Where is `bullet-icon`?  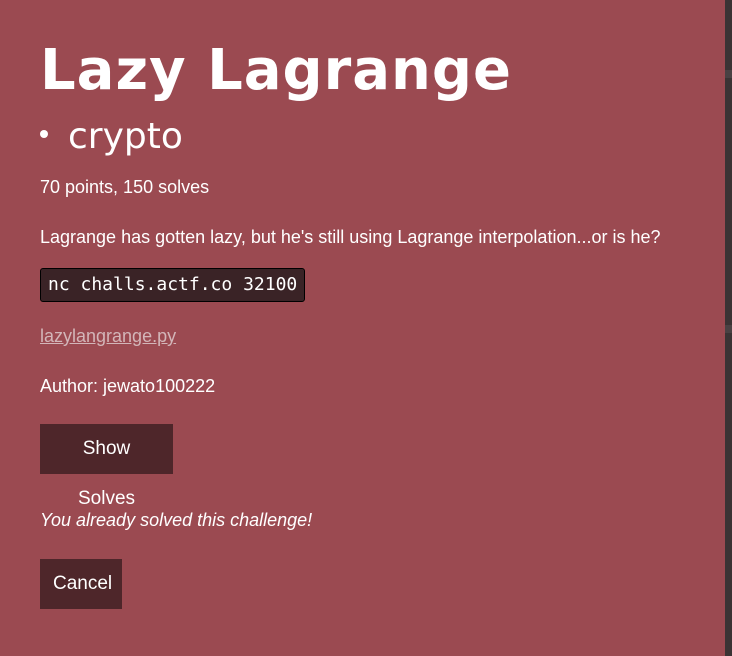 bullet-icon is located at coordinates (44, 134).